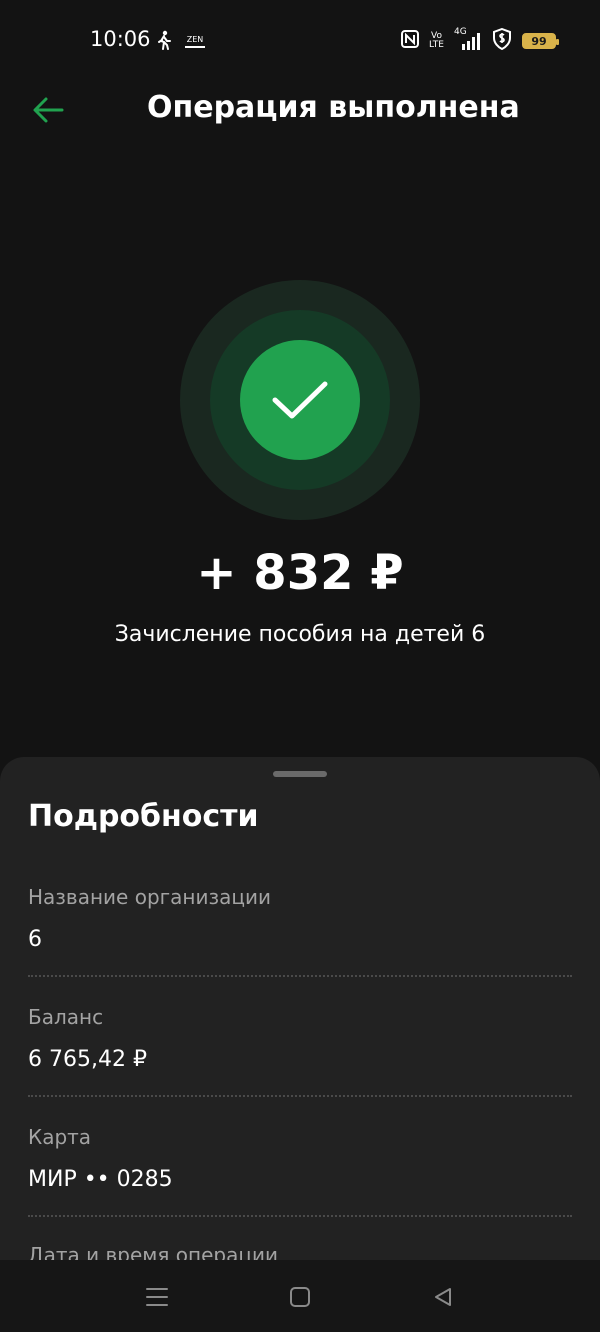  I want to click on volte-icon: Vo LTE, so click(436, 41).